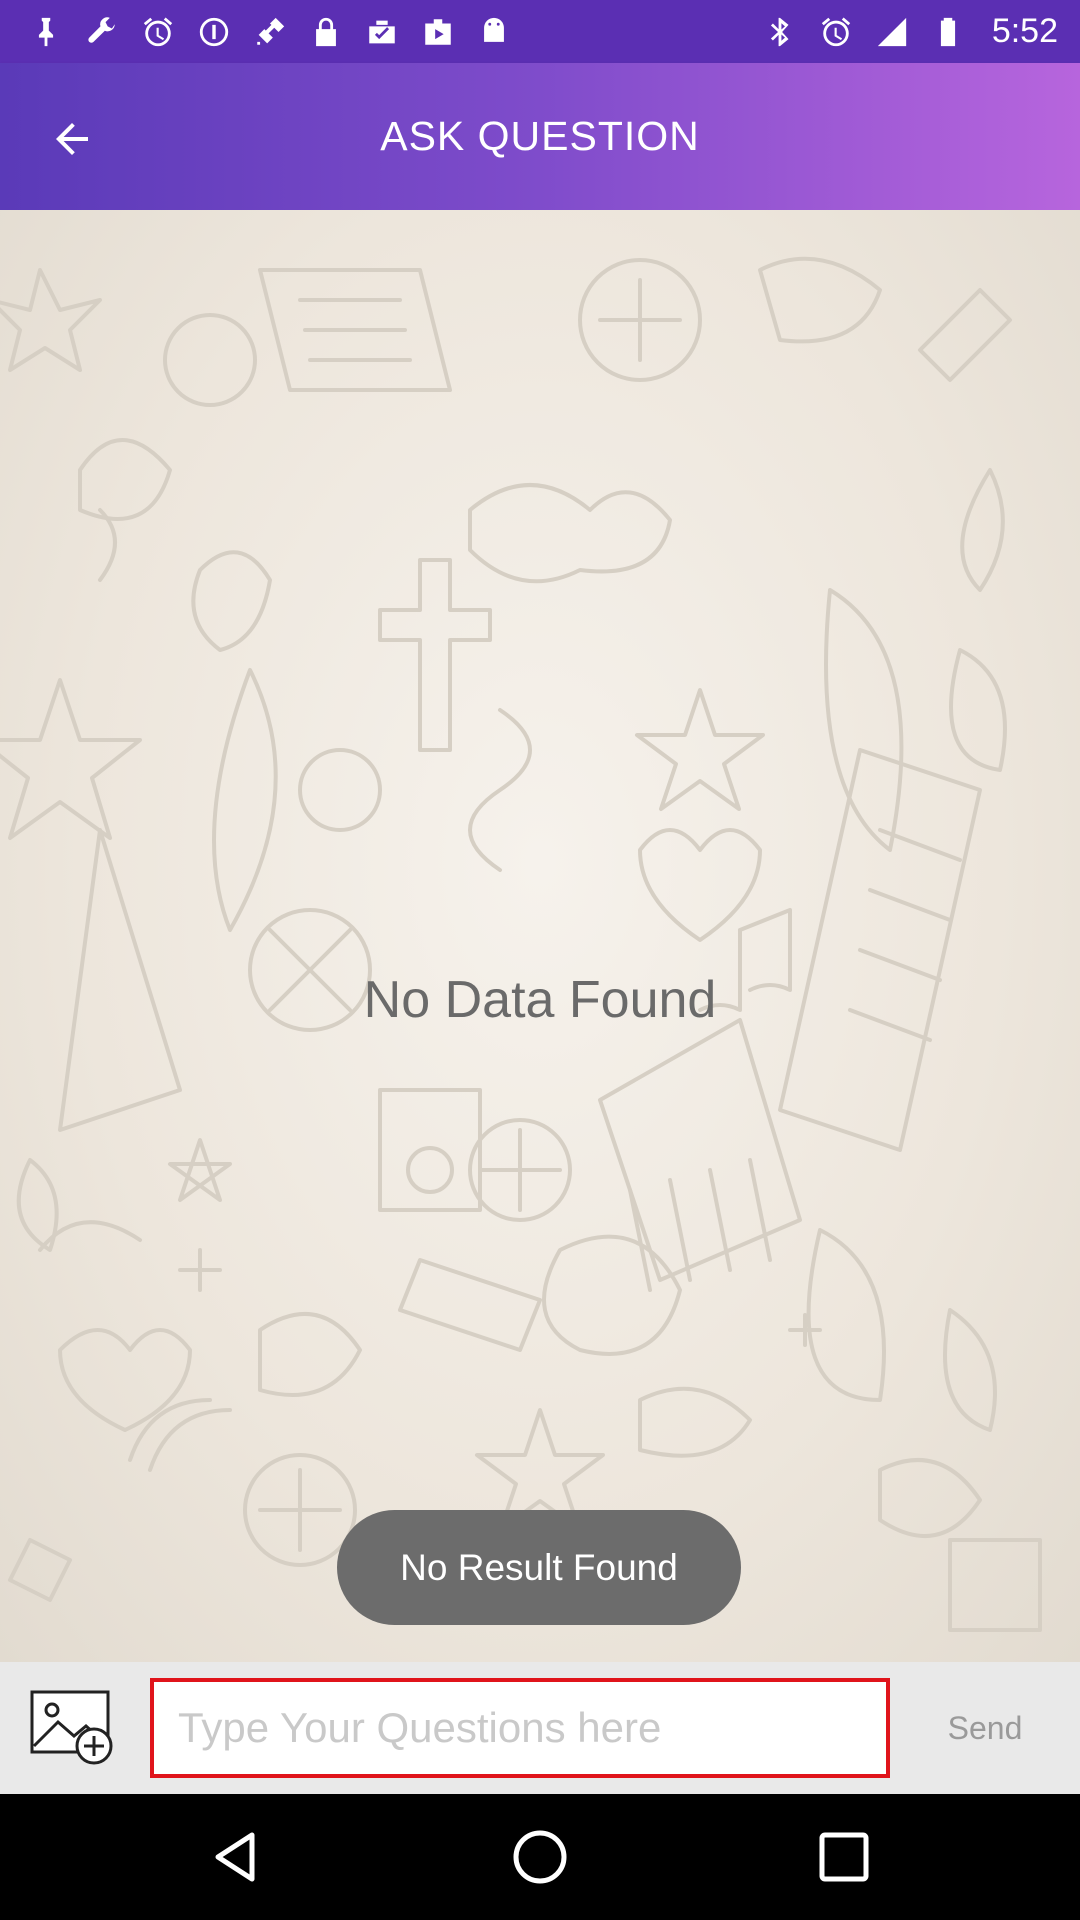 The width and height of the screenshot is (1080, 1920). Describe the element at coordinates (985, 1728) in the screenshot. I see `send-button: Send` at that location.